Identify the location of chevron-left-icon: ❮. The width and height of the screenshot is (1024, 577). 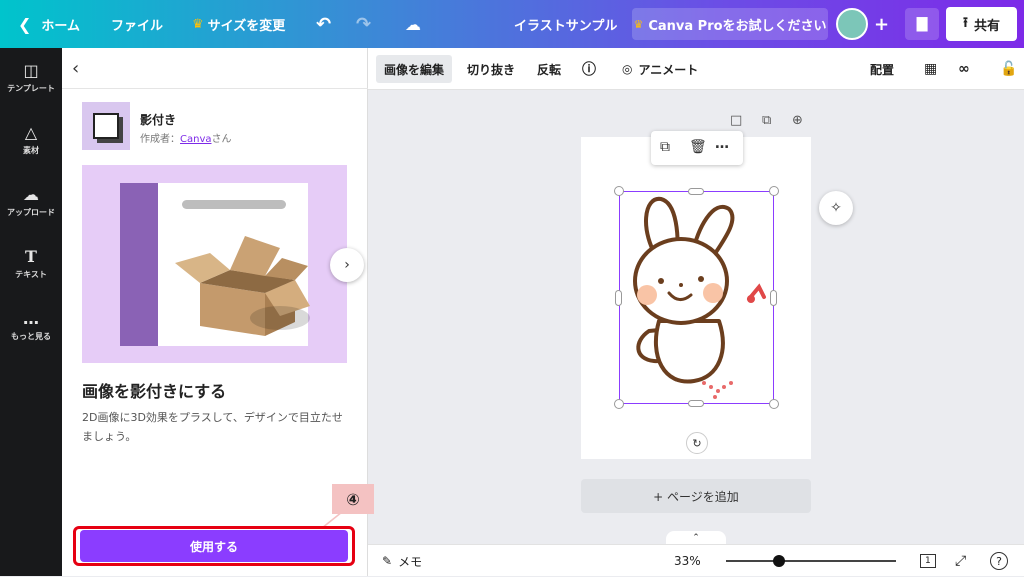
(25, 24).